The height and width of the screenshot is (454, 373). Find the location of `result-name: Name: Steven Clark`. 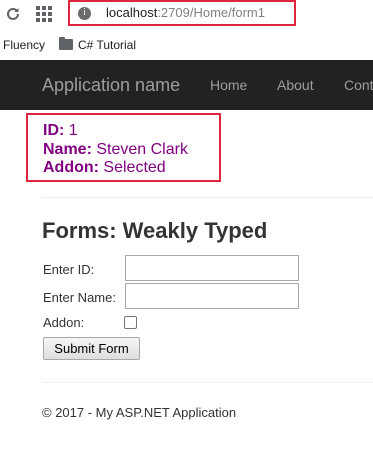

result-name: Name: Steven Clark is located at coordinates (115, 149).